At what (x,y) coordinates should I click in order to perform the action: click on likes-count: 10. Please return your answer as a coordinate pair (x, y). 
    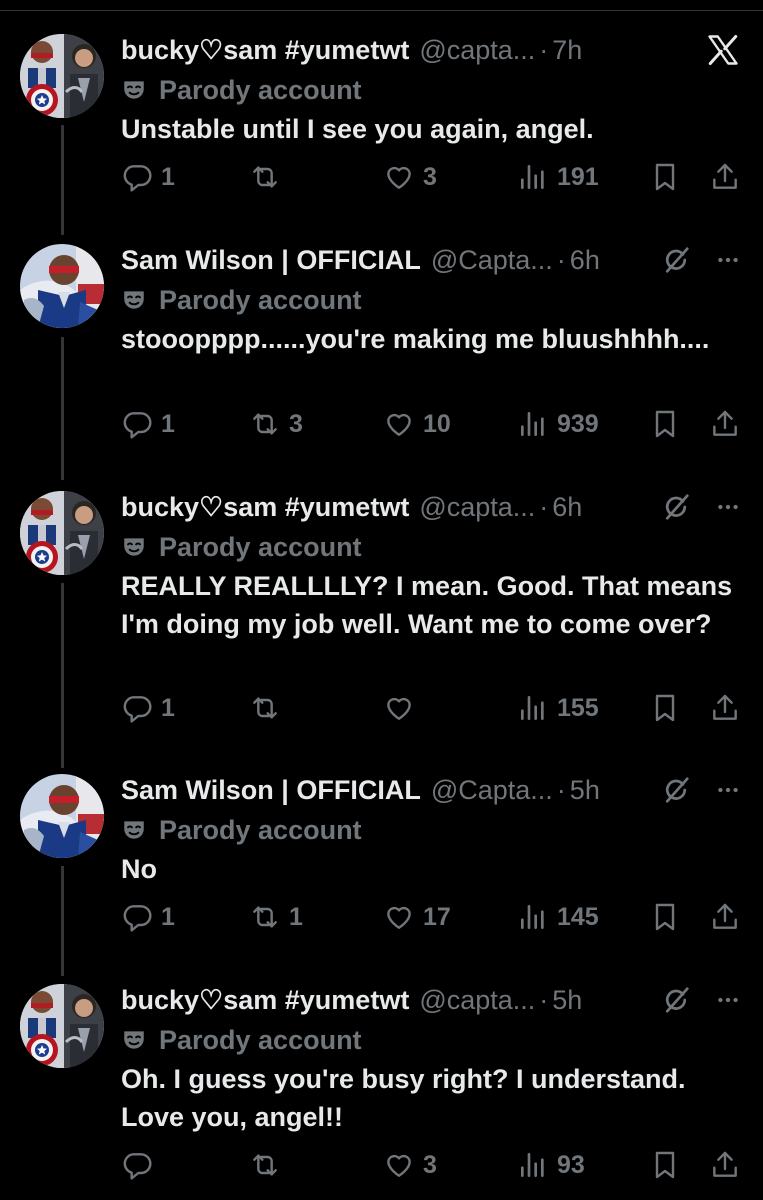
    Looking at the image, I should click on (437, 423).